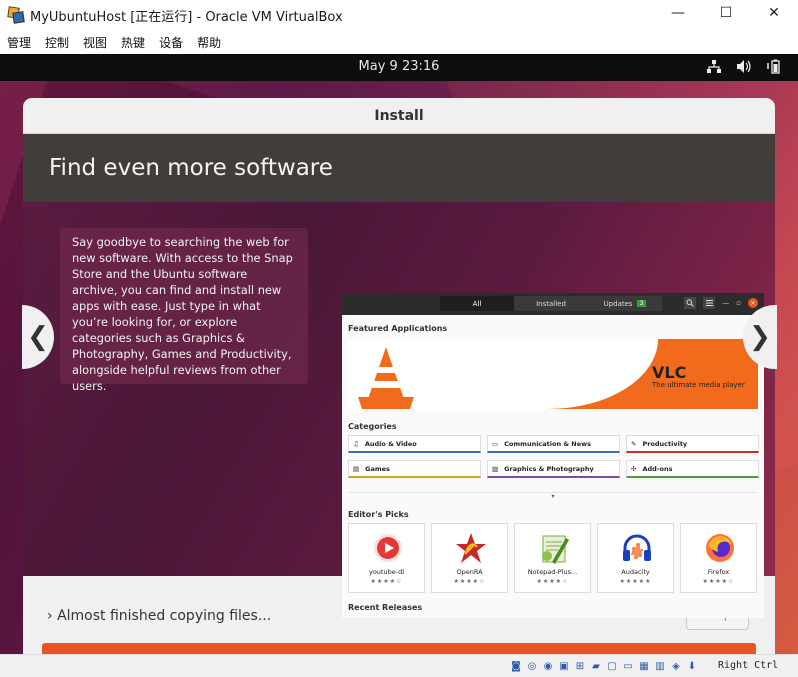 The width and height of the screenshot is (798, 677). What do you see at coordinates (191, 168) in the screenshot?
I see `slide-title: Find even more software` at bounding box center [191, 168].